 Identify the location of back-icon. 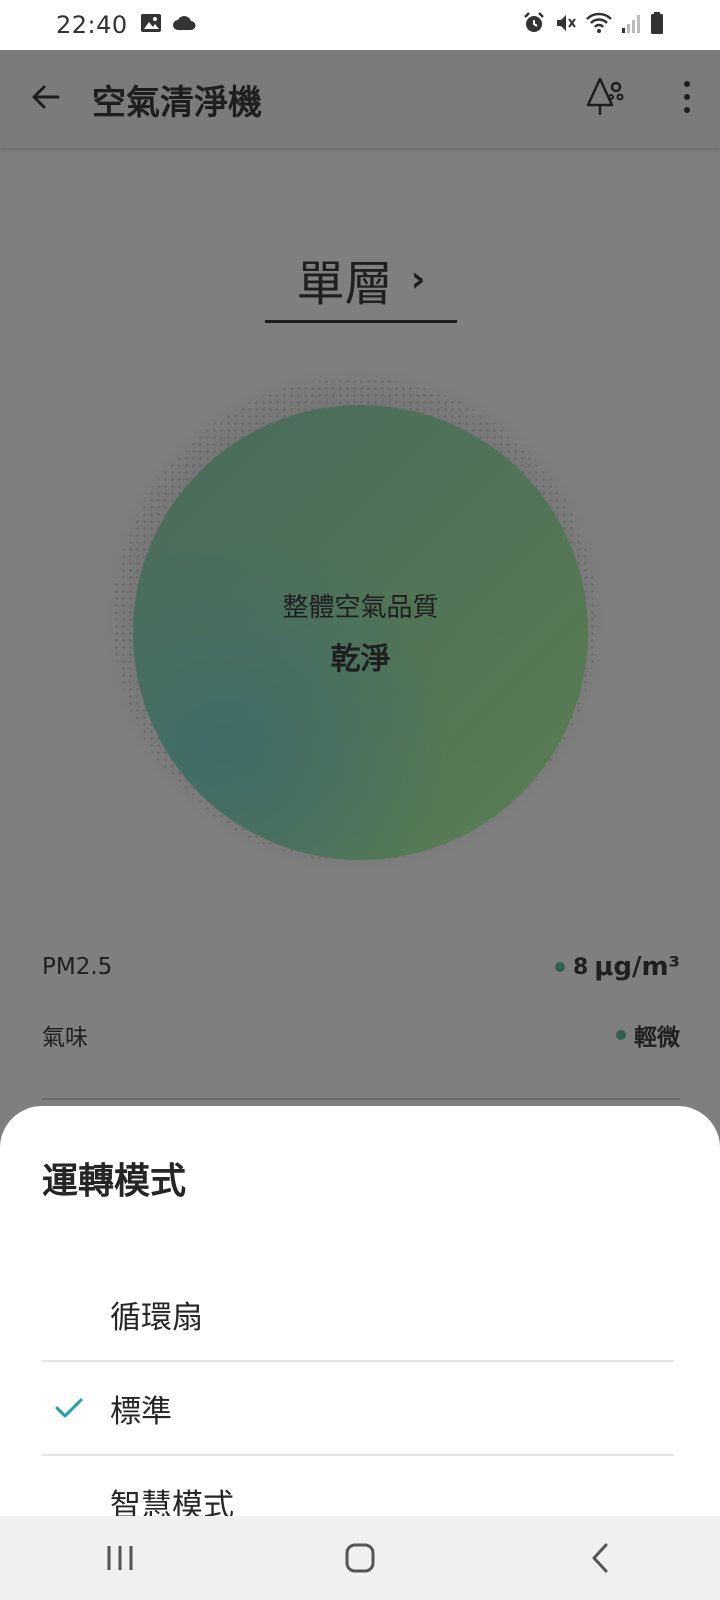
(600, 1558).